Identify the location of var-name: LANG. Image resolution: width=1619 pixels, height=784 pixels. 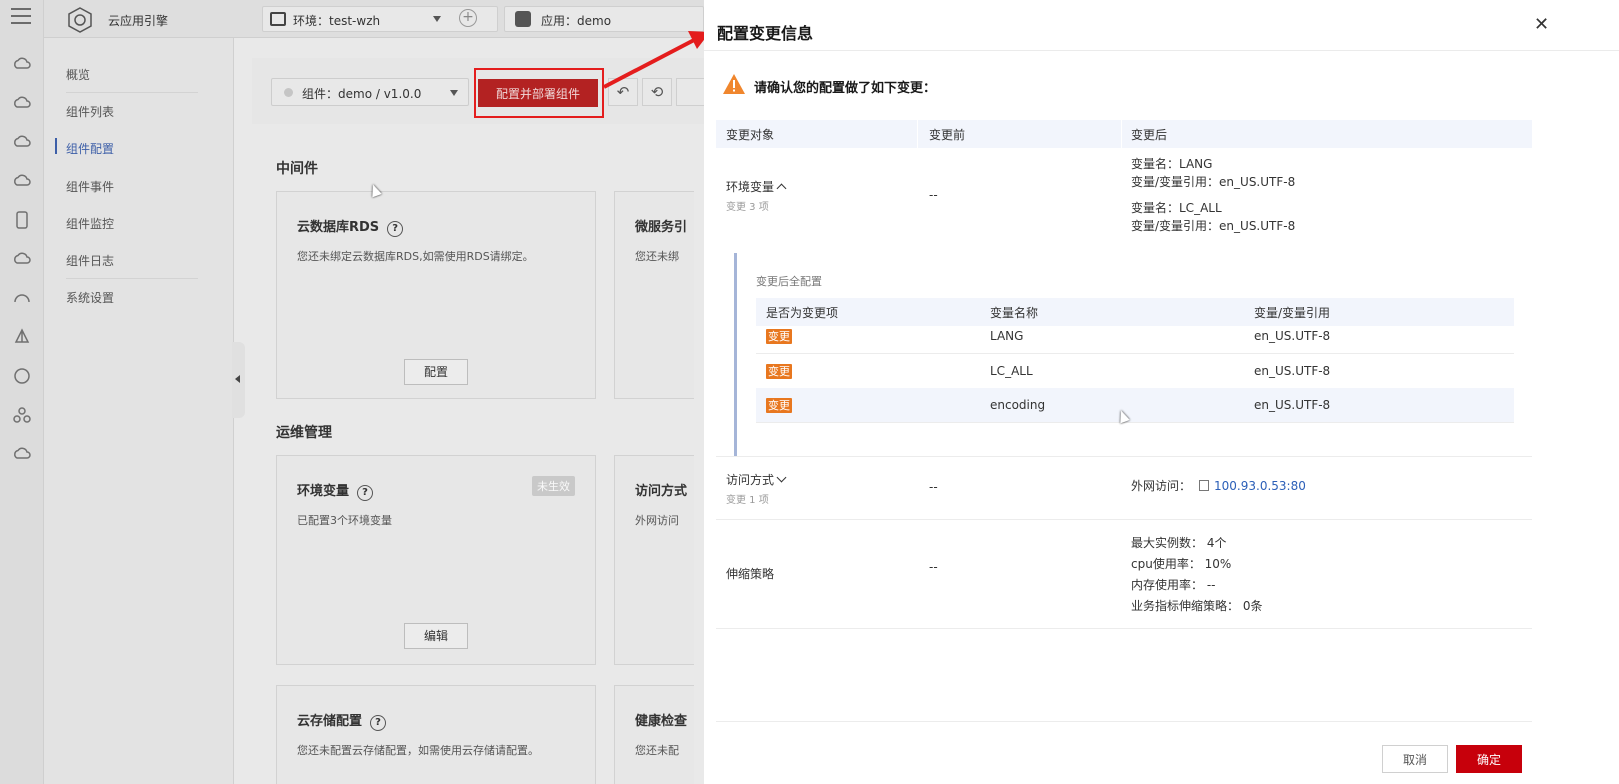
(1007, 336).